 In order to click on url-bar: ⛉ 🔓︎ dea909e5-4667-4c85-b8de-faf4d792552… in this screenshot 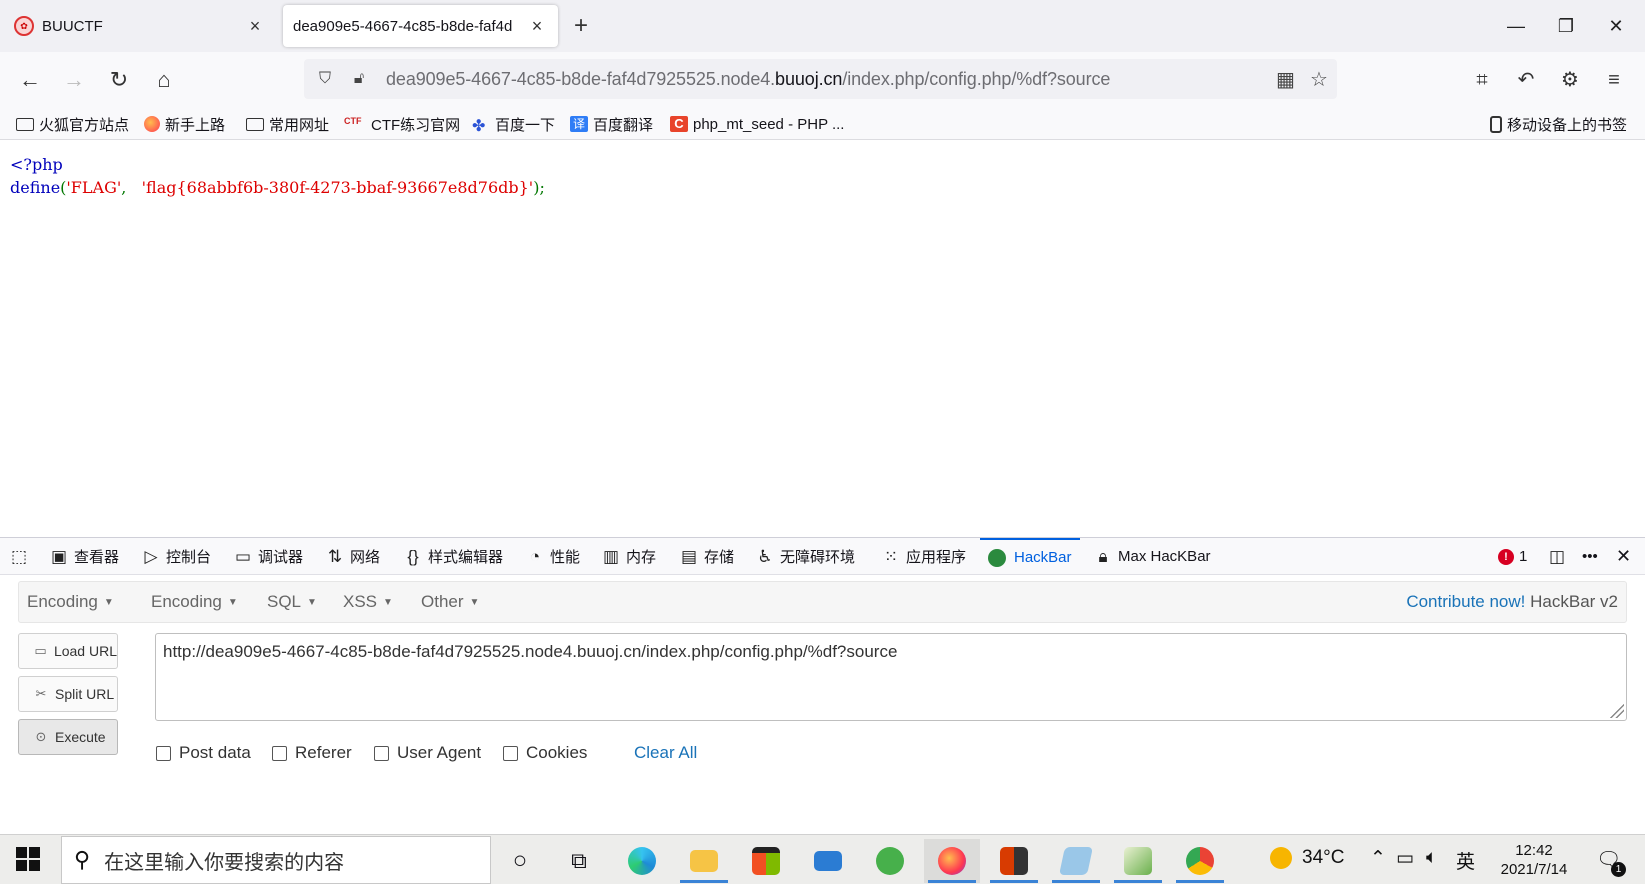, I will do `click(820, 79)`.